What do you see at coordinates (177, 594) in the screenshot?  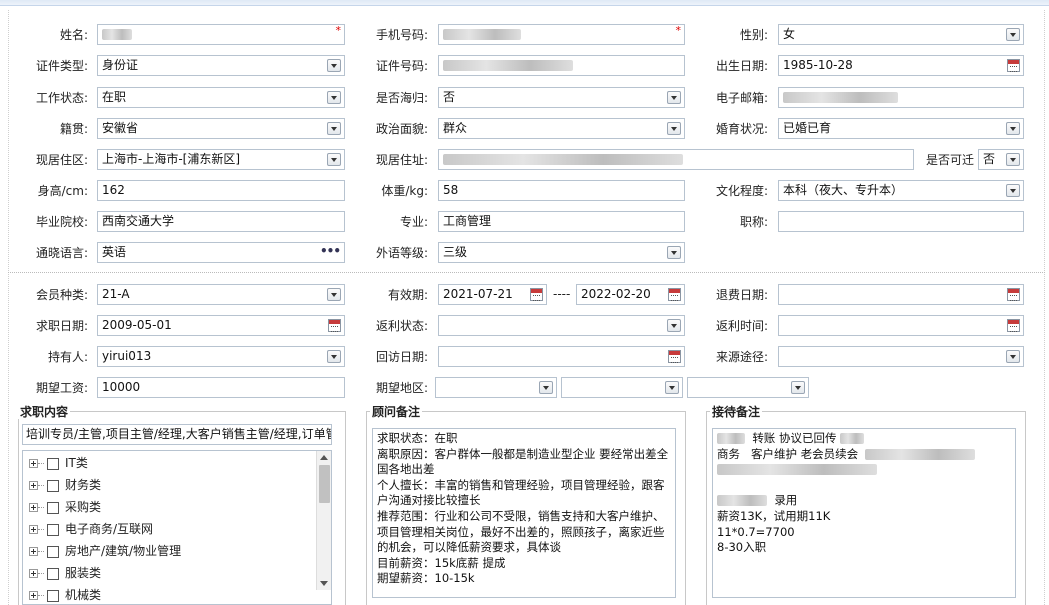 I see `tree-item: 机械类` at bounding box center [177, 594].